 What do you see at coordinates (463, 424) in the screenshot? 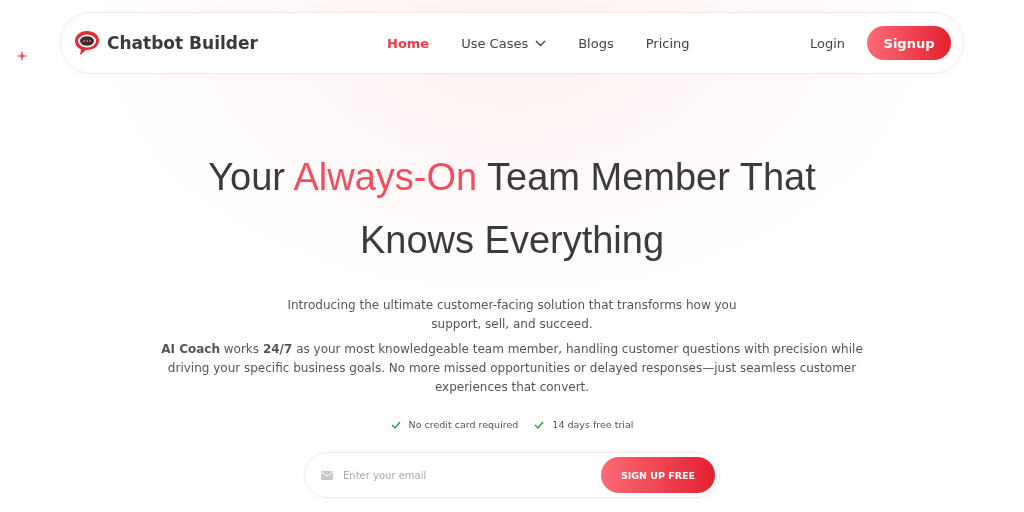
I see `perk-text: No credit card required` at bounding box center [463, 424].